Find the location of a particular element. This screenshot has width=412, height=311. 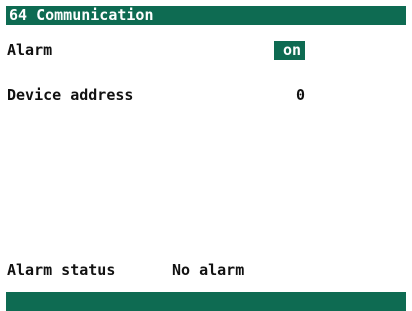

device-address-label: Device address is located at coordinates (70, 95).